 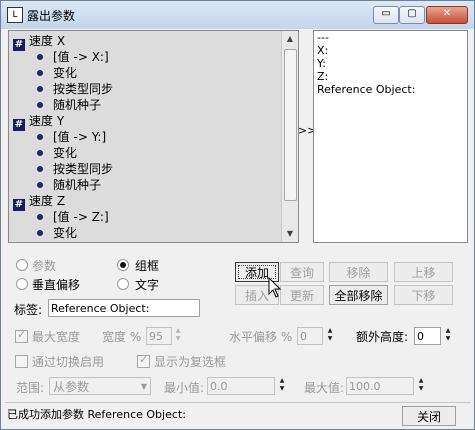 I want to click on tree-sub-item: [值 -> X:], so click(x=73, y=57).